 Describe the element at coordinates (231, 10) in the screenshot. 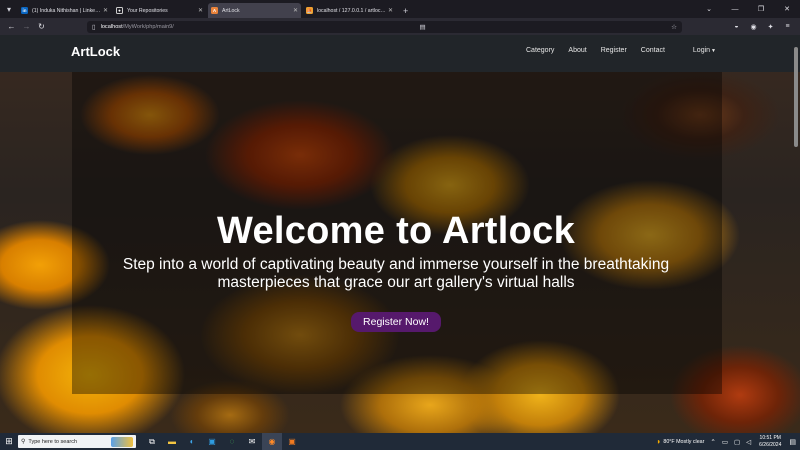

I see `tab-title: ArtLock` at that location.